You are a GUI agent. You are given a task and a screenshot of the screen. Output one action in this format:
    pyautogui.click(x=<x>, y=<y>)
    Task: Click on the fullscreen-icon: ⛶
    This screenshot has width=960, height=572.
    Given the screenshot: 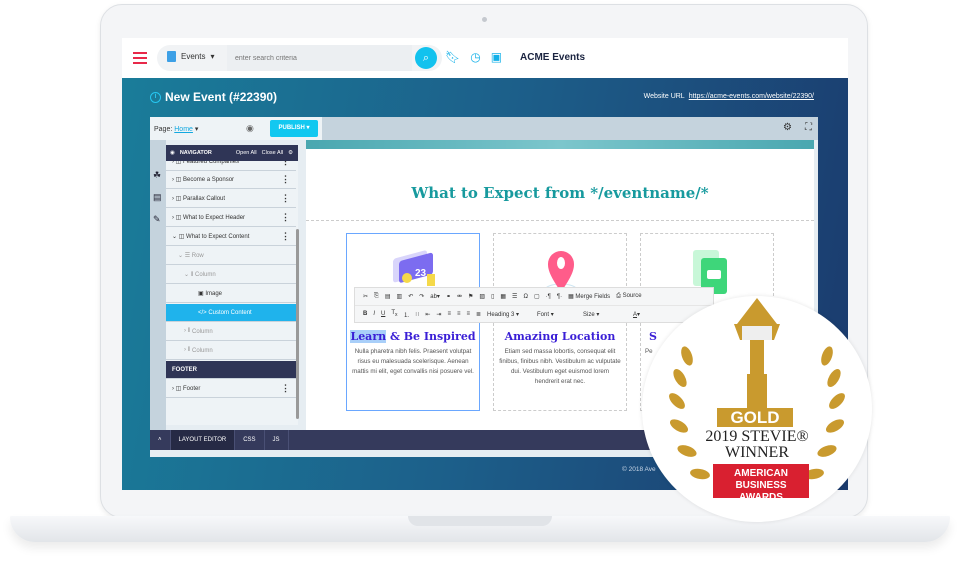 What is the action you would take?
    pyautogui.click(x=808, y=127)
    